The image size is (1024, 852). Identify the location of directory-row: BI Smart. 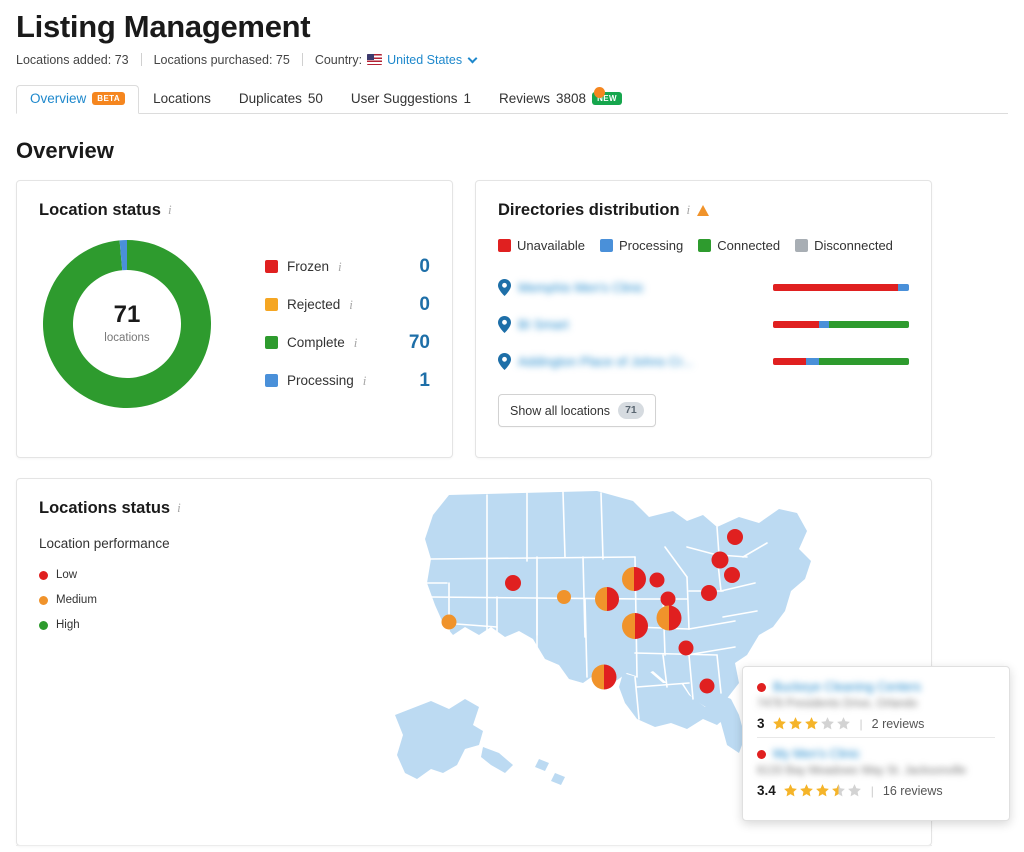
(703, 324).